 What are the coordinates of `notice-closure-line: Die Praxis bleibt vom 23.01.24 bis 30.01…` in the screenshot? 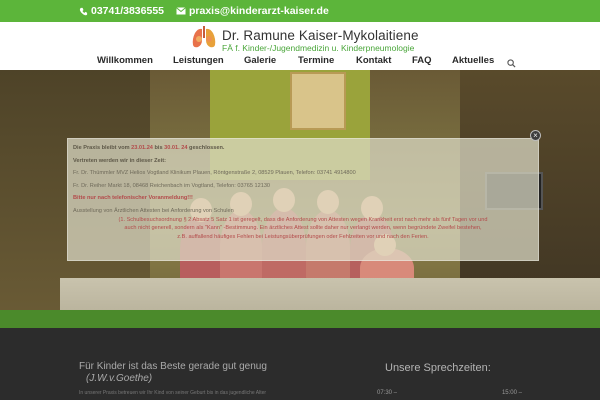 It's located at (149, 148).